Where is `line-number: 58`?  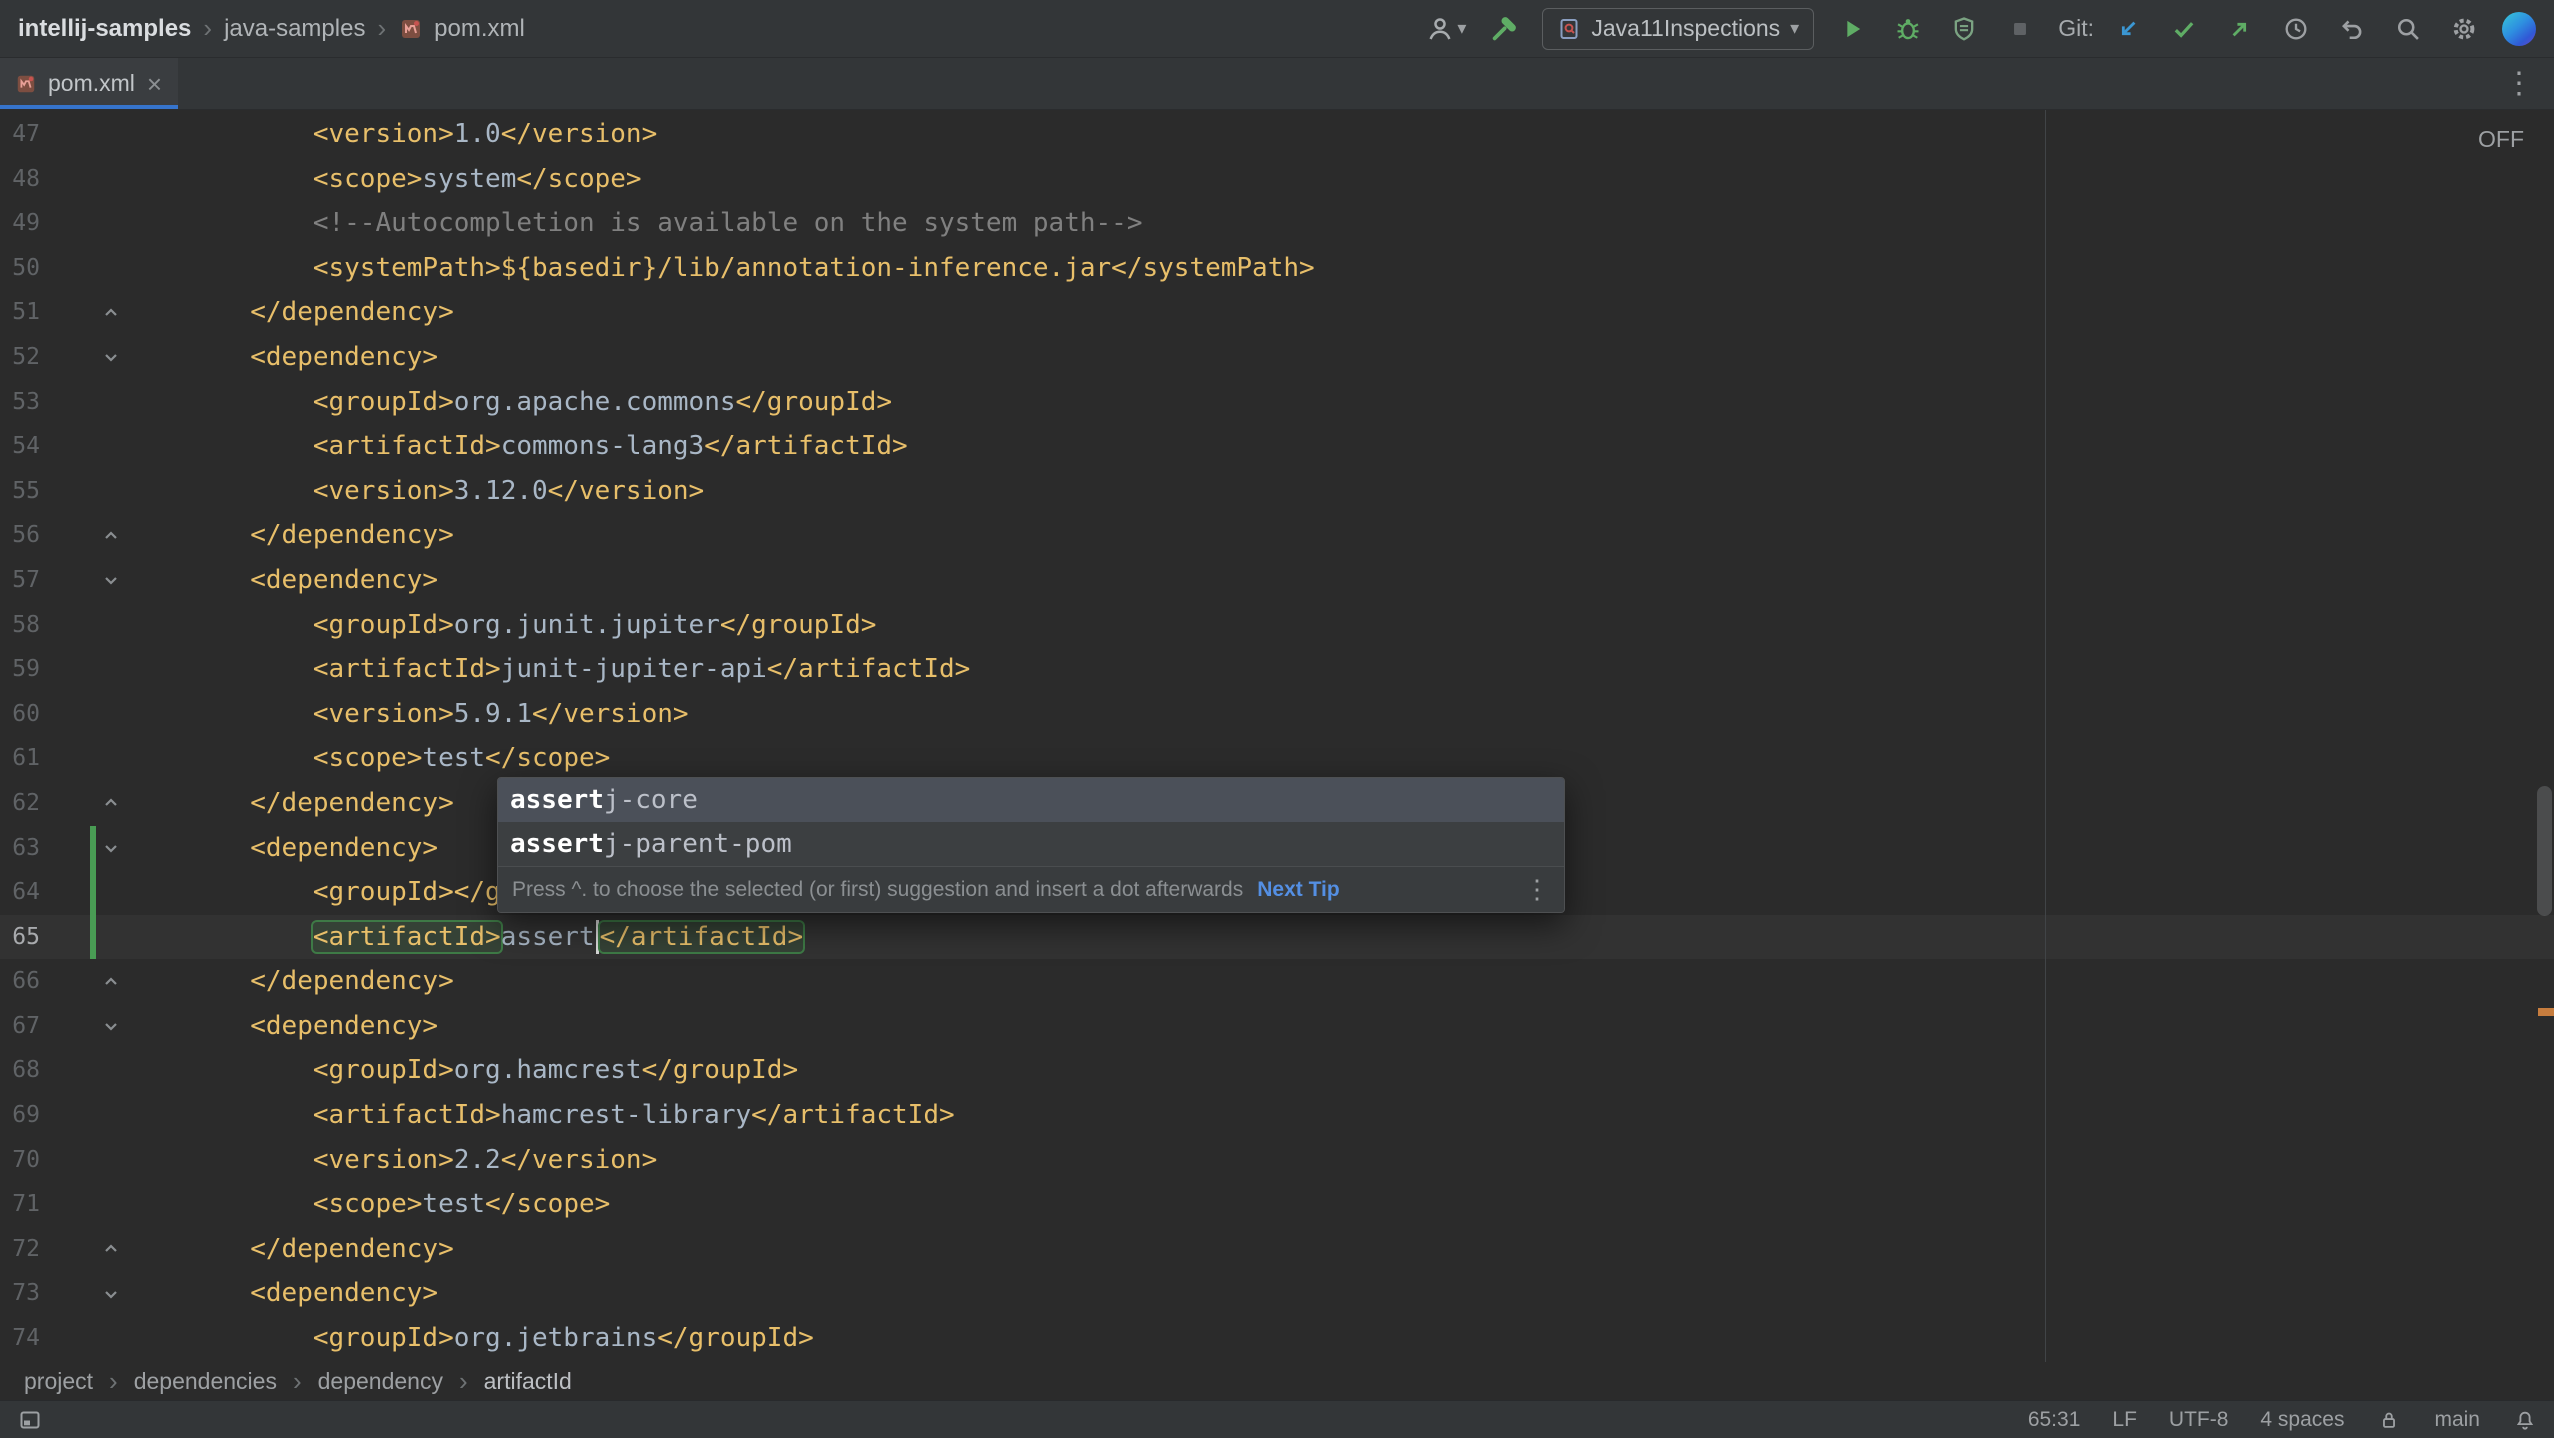
line-number: 58 is located at coordinates (20, 625).